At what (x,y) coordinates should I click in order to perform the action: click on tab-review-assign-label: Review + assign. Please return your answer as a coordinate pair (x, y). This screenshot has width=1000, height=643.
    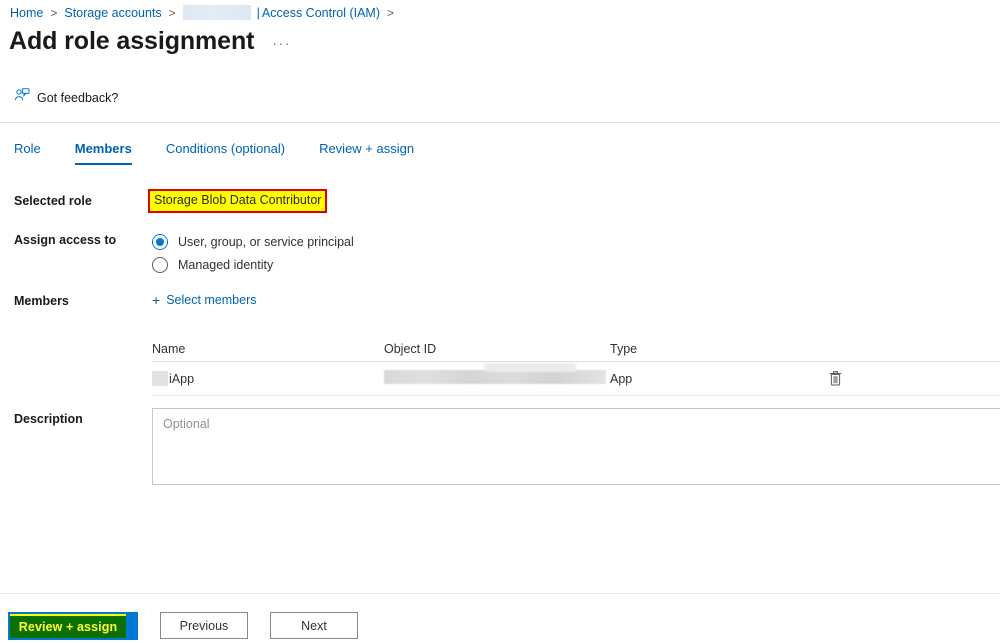
    Looking at the image, I should click on (367, 148).